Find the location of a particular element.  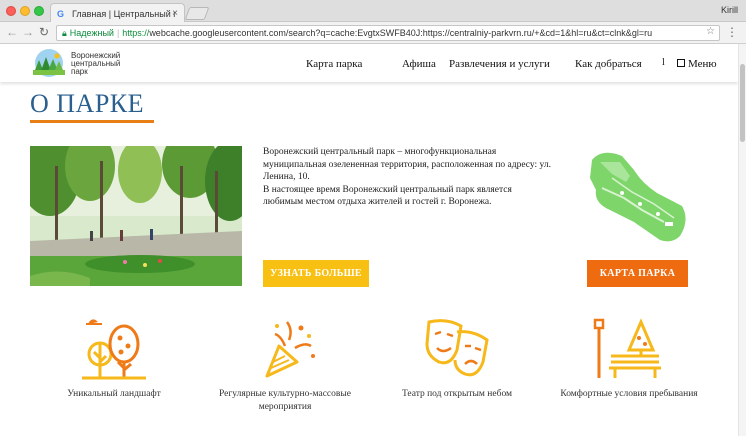

window-close-button is located at coordinates (11, 11).